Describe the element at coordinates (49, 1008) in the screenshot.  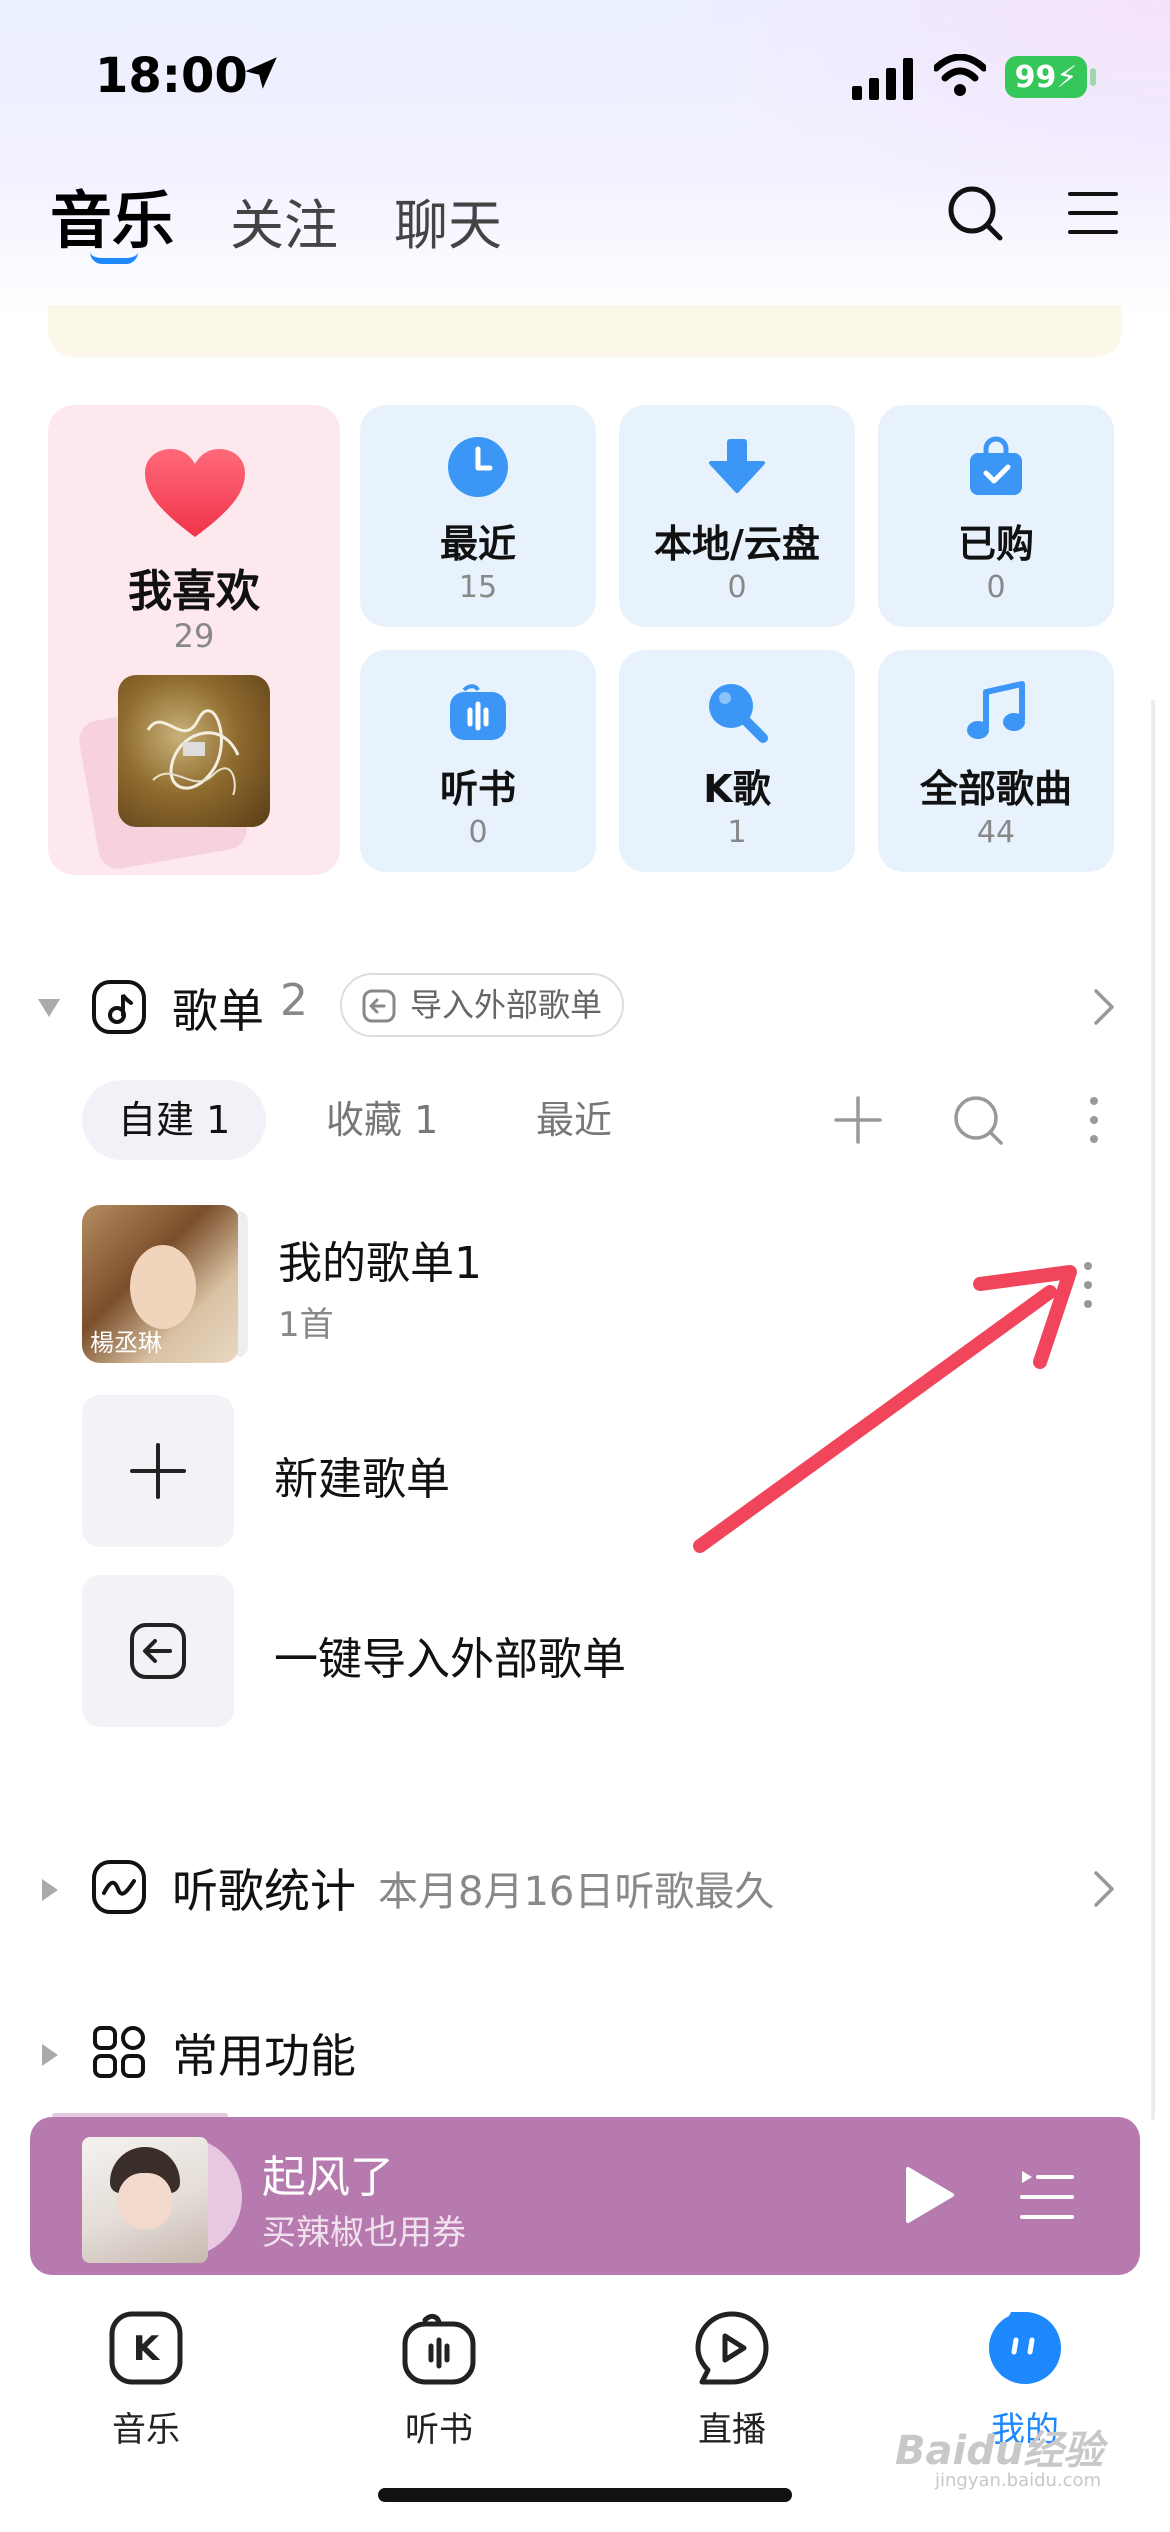
I see `collapse-triangle-icon` at that location.